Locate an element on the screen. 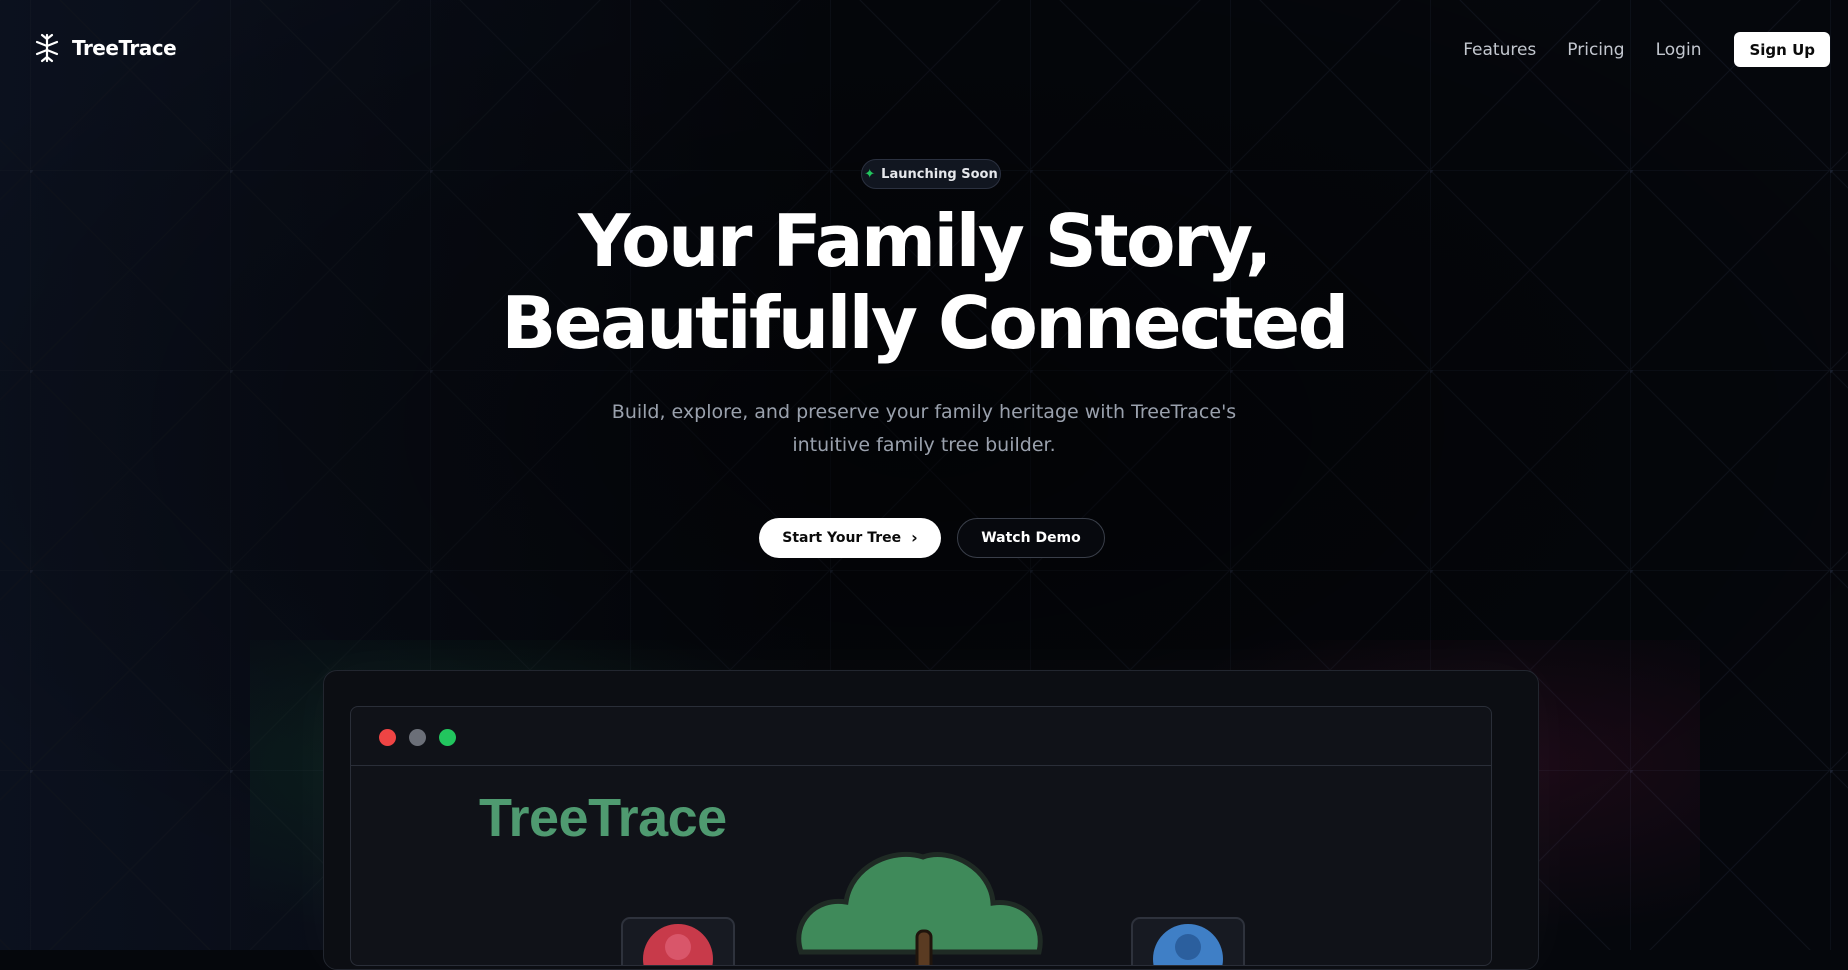  nav-link-pricing: Pricing is located at coordinates (1595, 50).